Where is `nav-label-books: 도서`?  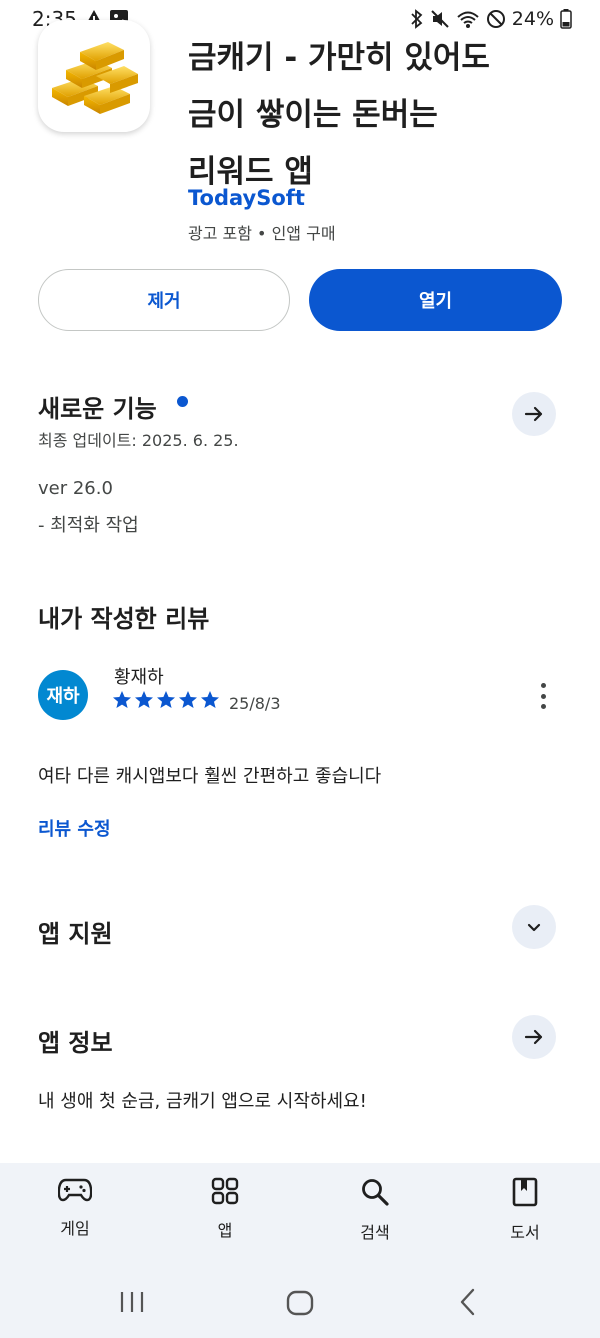
nav-label-books: 도서 is located at coordinates (525, 1232).